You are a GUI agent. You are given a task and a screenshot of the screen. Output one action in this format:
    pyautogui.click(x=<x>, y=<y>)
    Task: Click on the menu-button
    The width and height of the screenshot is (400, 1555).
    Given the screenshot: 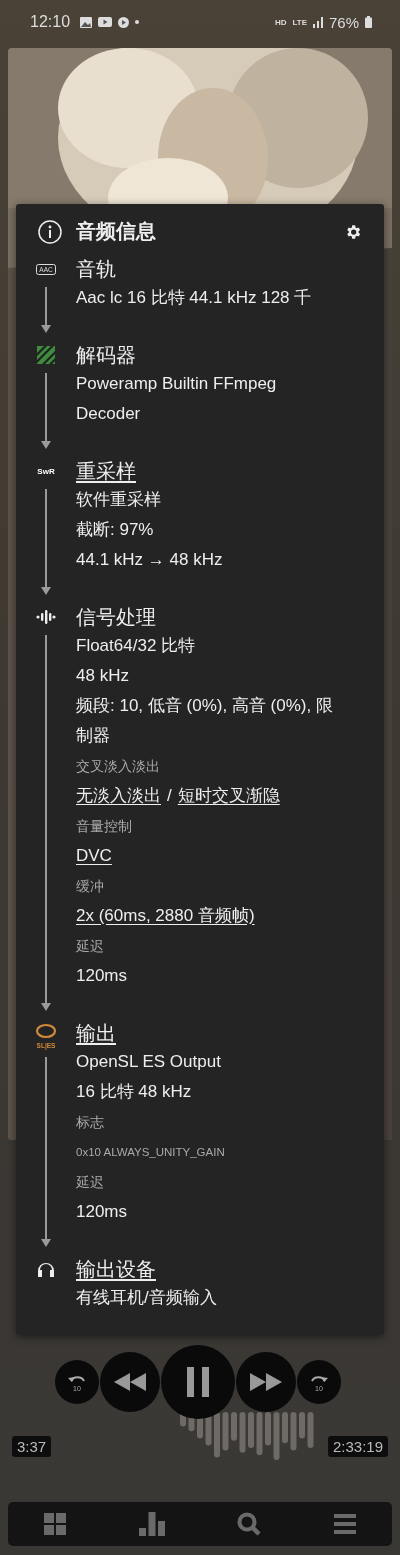 What is the action you would take?
    pyautogui.click(x=344, y=1524)
    